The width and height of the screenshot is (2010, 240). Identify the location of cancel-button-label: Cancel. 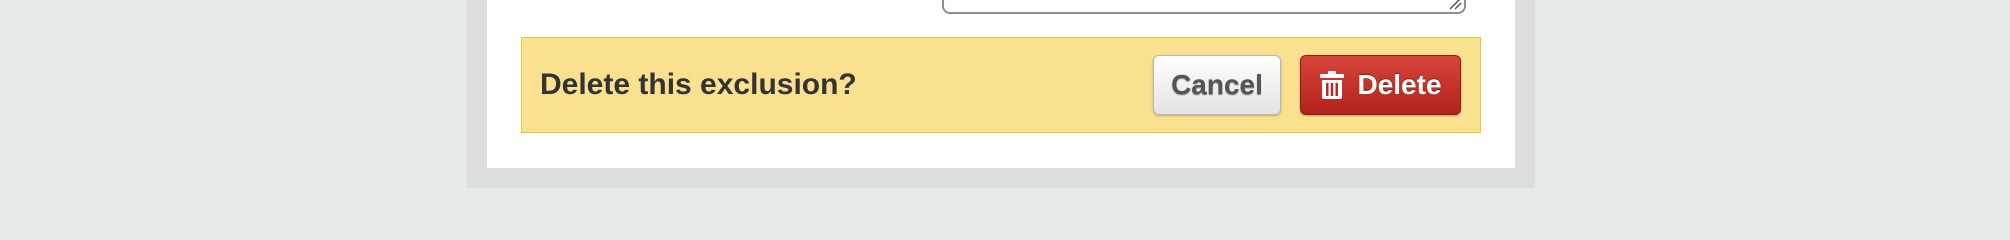
(1217, 84).